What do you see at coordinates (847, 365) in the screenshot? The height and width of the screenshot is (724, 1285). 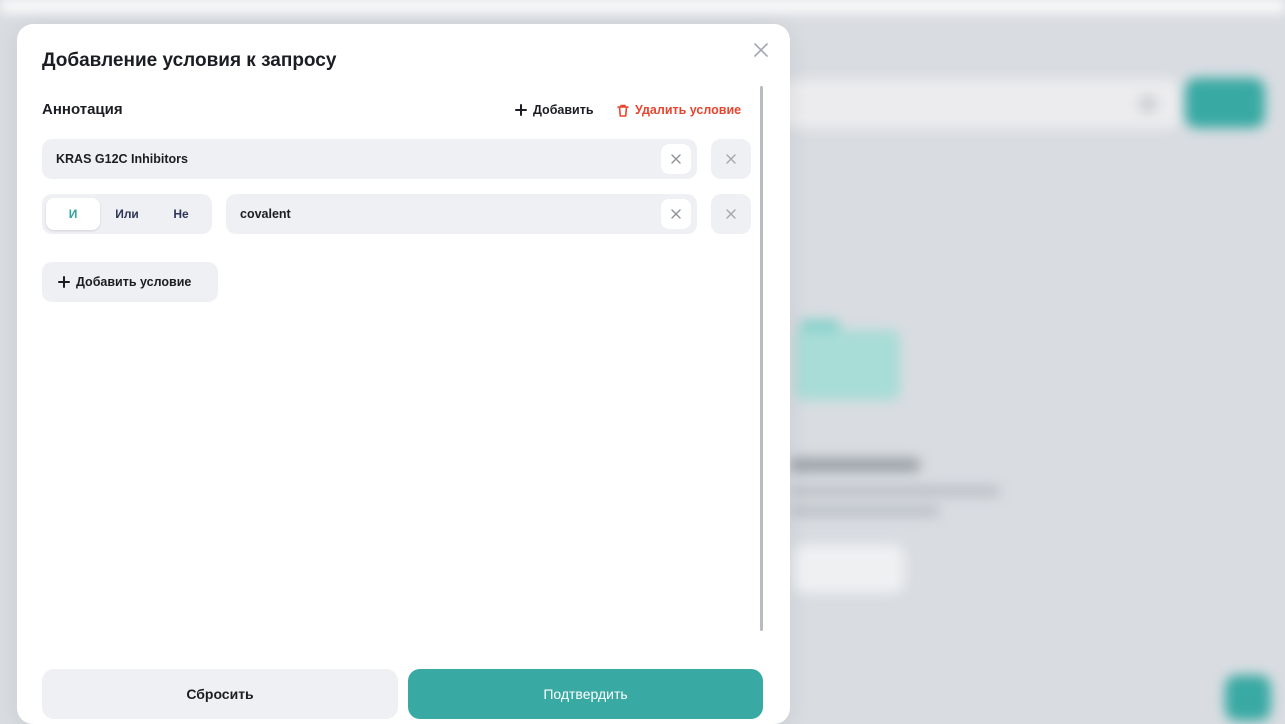 I see `background-folder-icon` at bounding box center [847, 365].